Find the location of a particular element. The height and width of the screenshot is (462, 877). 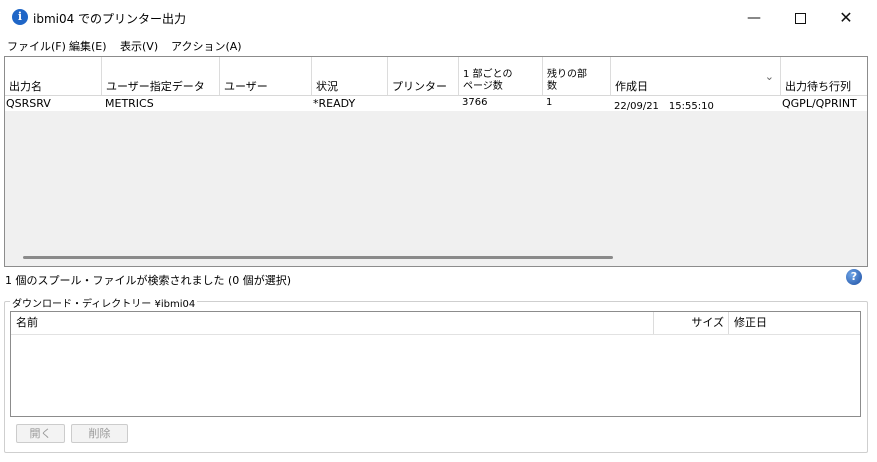

menu-view: 表示(V) is located at coordinates (139, 46).